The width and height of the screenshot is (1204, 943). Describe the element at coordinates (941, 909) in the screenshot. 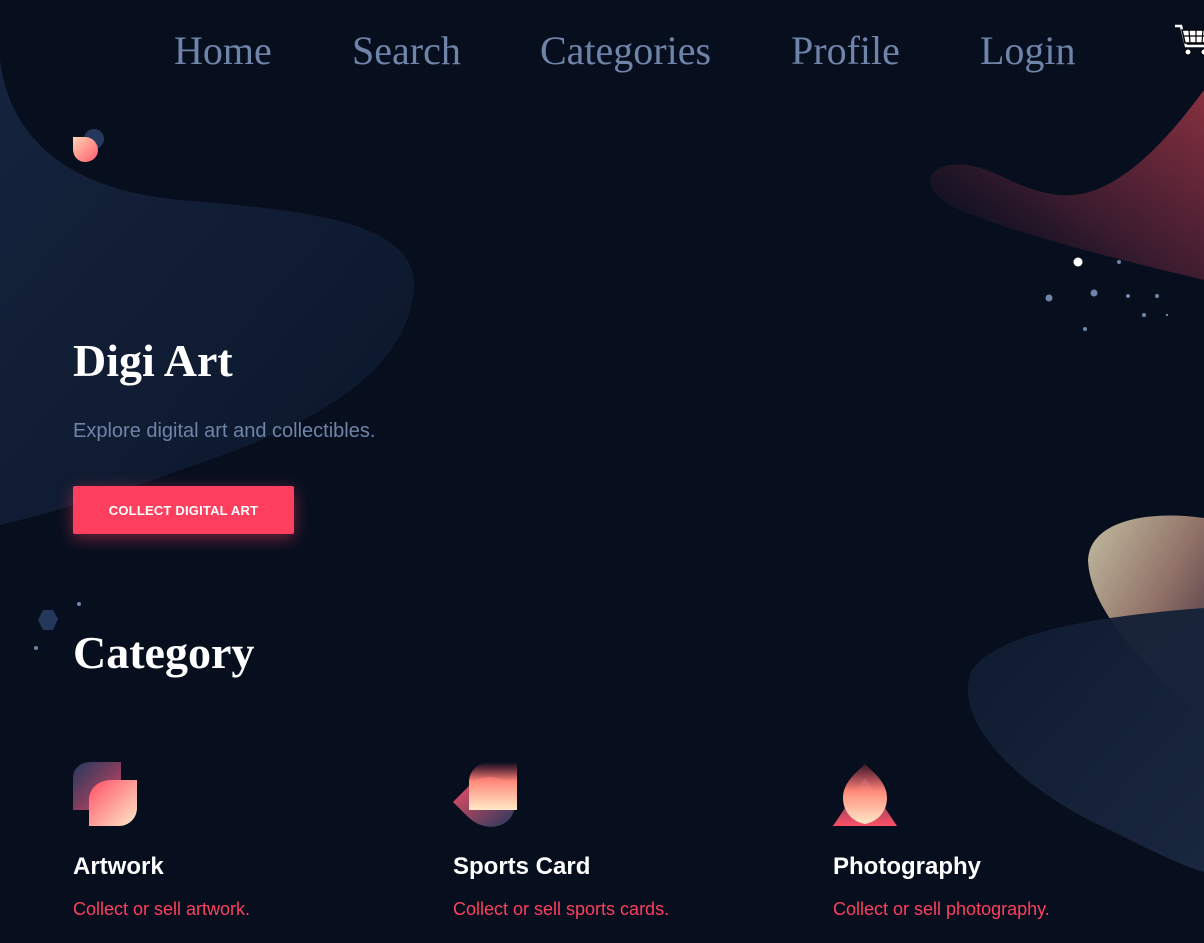

I see `category-description-photography: Collect or sell photography.` at that location.